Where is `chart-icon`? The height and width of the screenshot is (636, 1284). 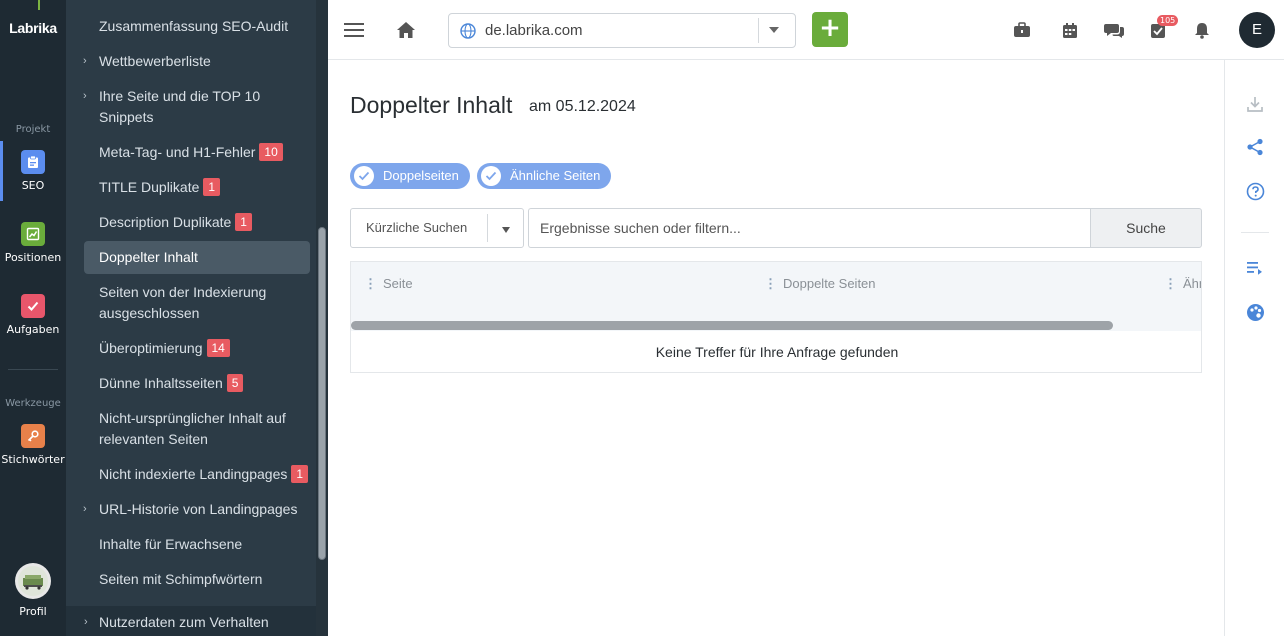
chart-icon is located at coordinates (33, 234).